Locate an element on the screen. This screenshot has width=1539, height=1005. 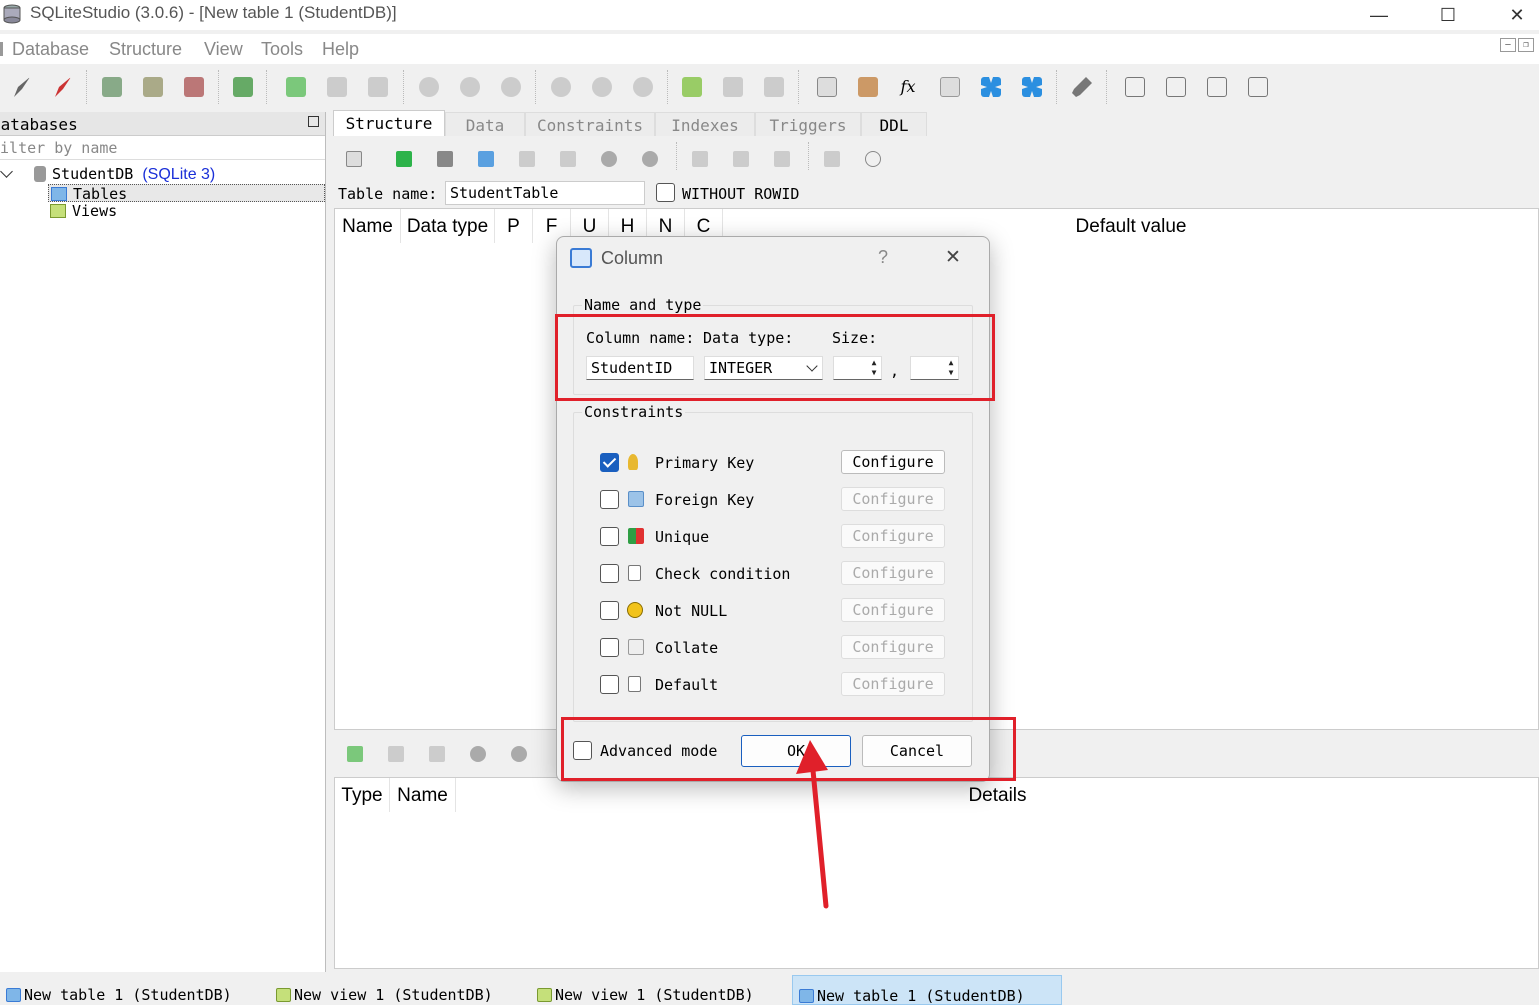
default-checkbox is located at coordinates (609, 684).